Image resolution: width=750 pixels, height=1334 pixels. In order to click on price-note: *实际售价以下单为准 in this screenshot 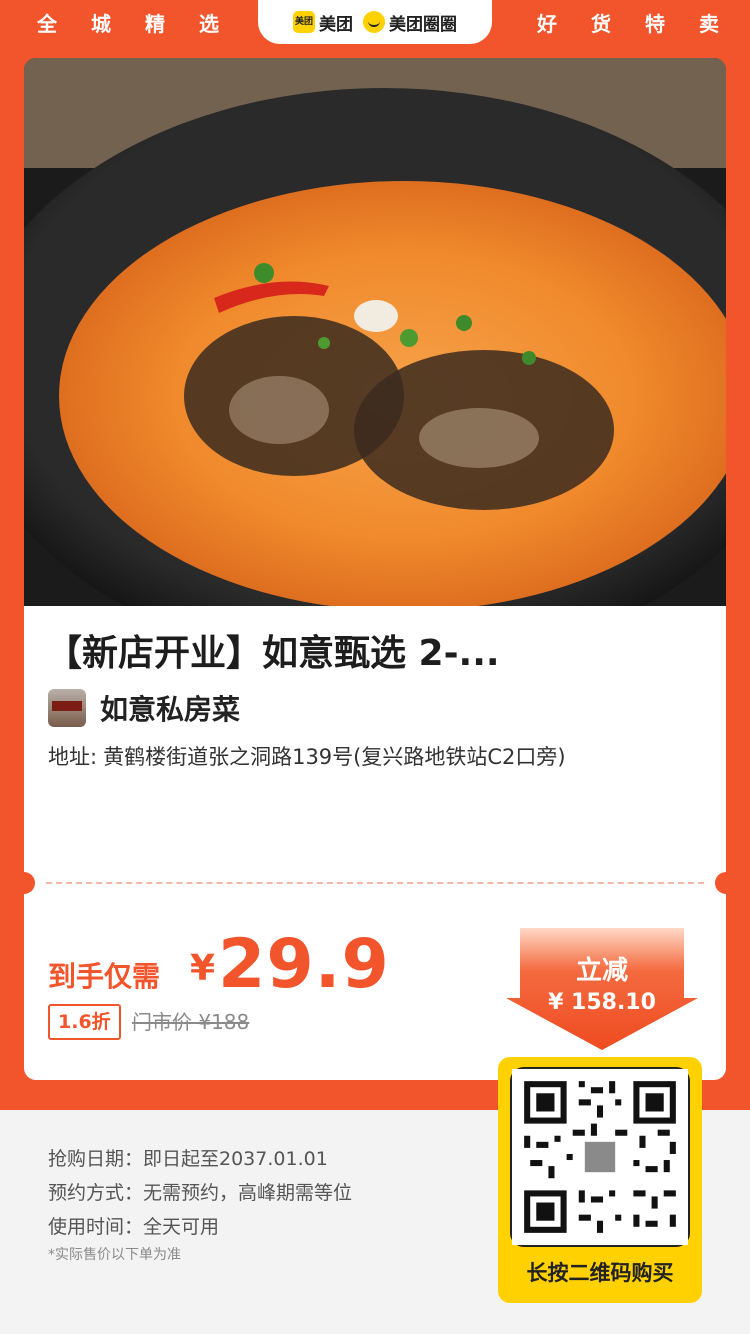, I will do `click(114, 1255)`.